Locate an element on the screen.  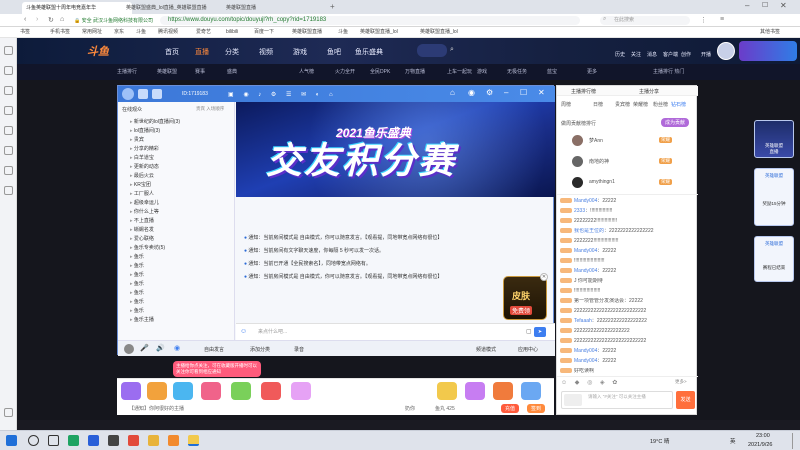
promo-card: 英雄联盟 赛程已结束 is located at coordinates (774, 259).